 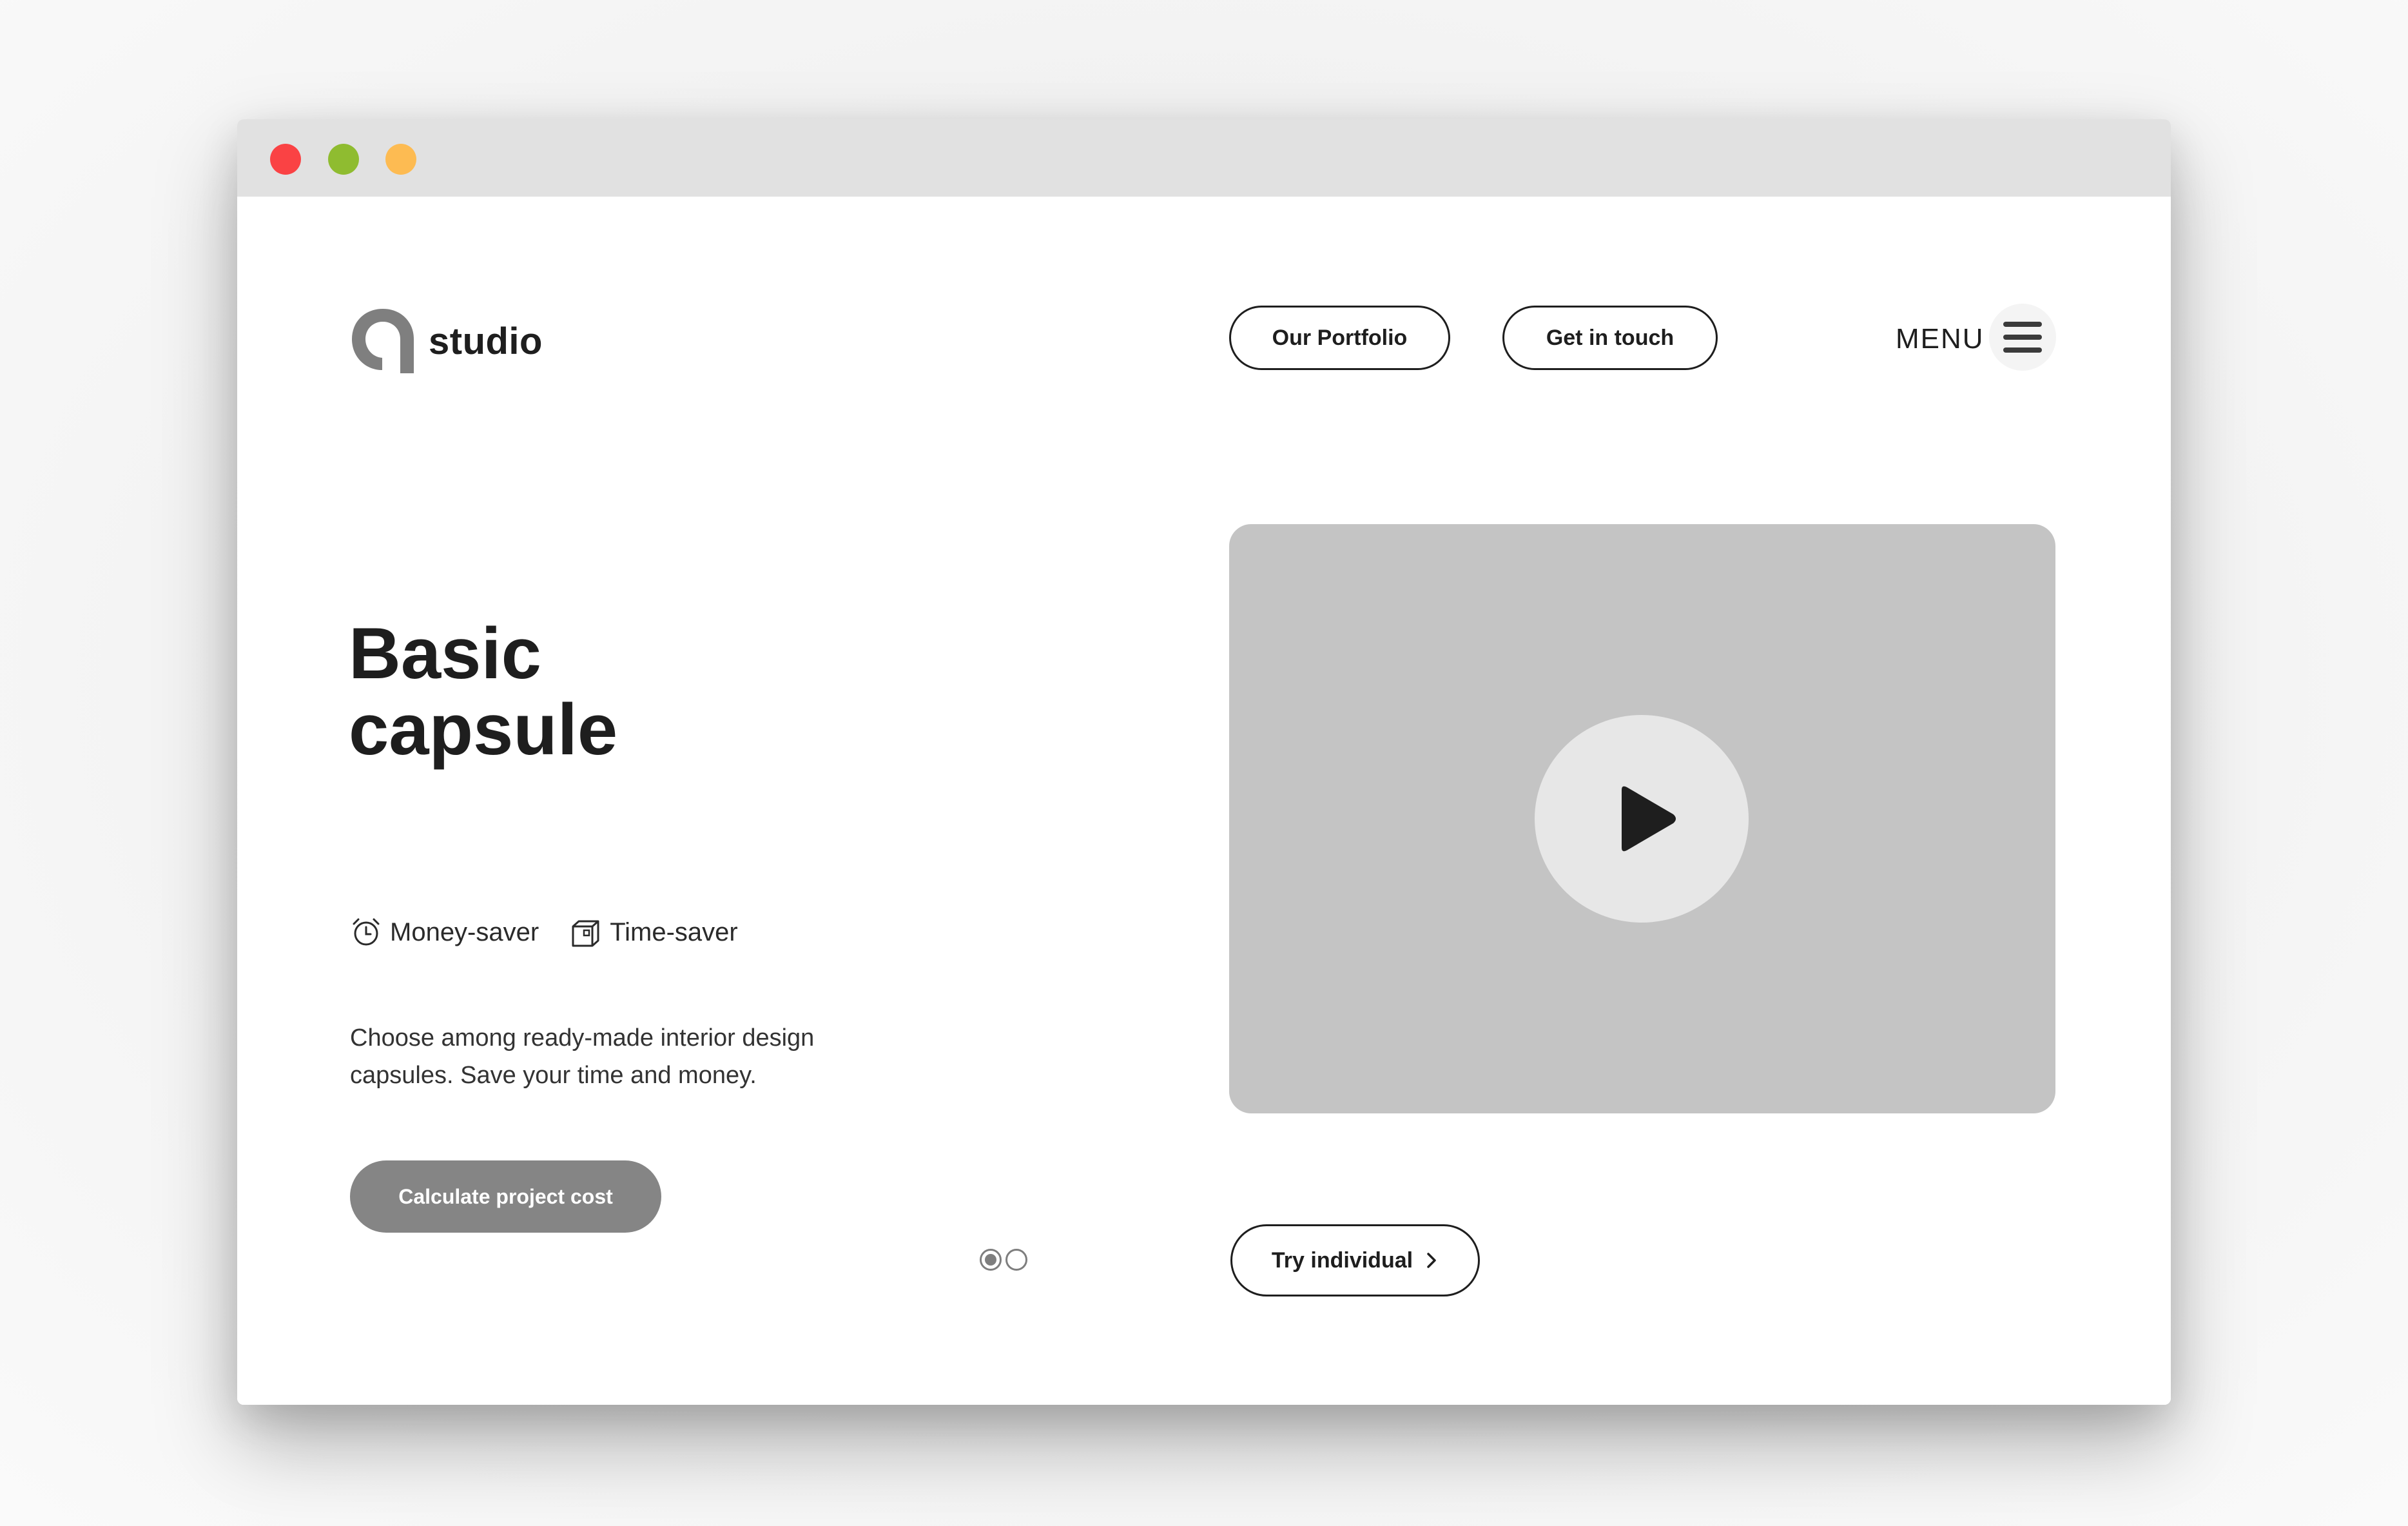 What do you see at coordinates (484, 730) in the screenshot?
I see `hero-title-line-2: capsule` at bounding box center [484, 730].